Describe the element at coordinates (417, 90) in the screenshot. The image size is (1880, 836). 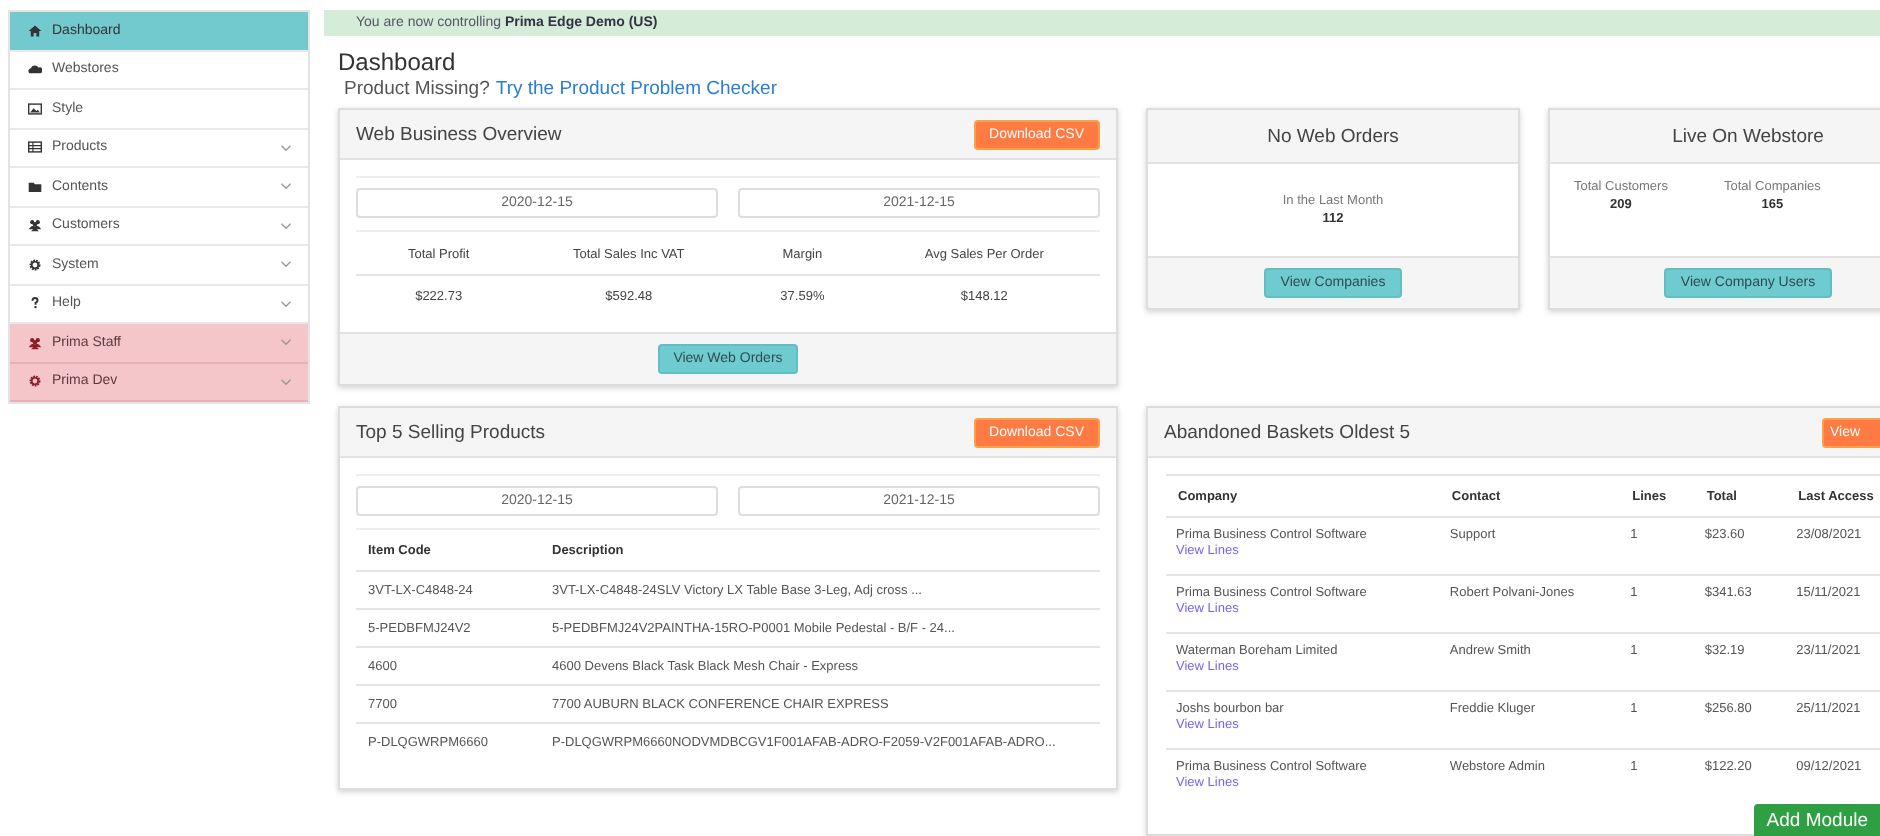
I see `product-missing-text: Product Missing?` at that location.